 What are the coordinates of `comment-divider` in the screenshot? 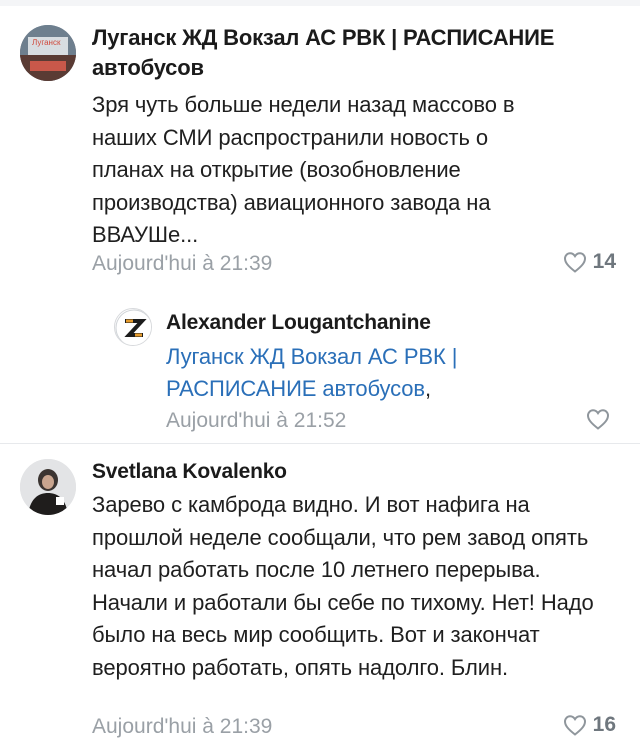 It's located at (320, 443).